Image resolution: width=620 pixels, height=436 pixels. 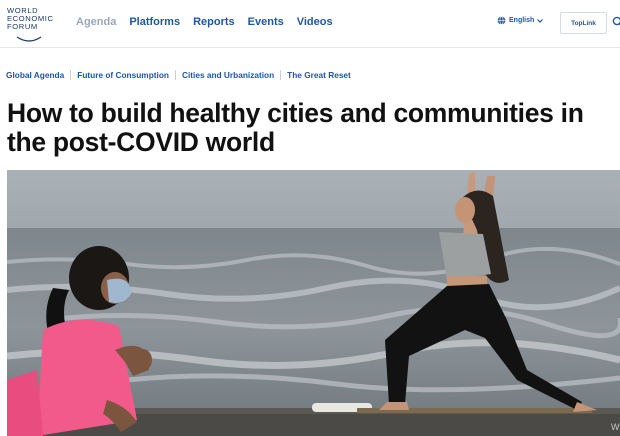 I want to click on logo-arc-icon, so click(x=29, y=39).